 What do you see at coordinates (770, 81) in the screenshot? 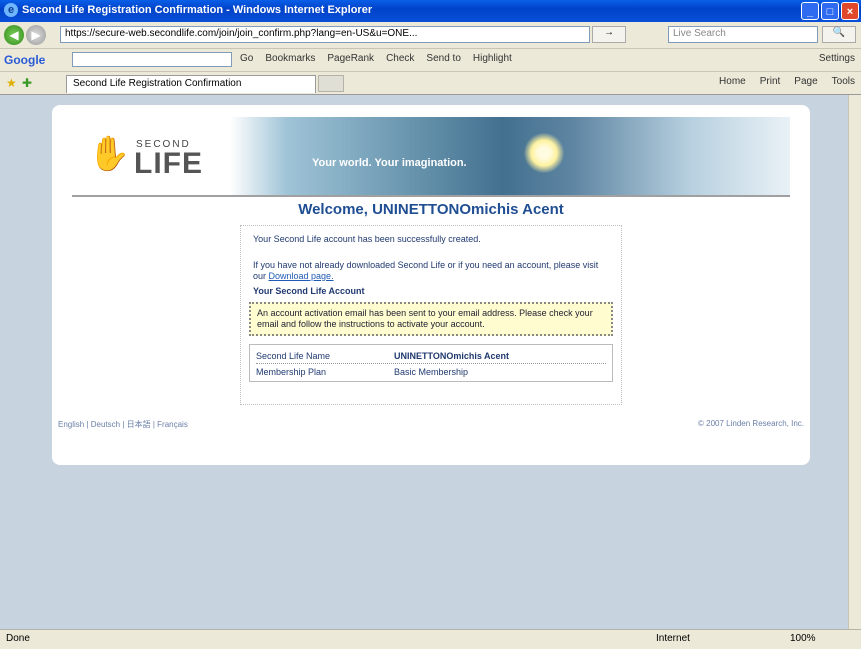
I see `print-button: Print` at bounding box center [770, 81].